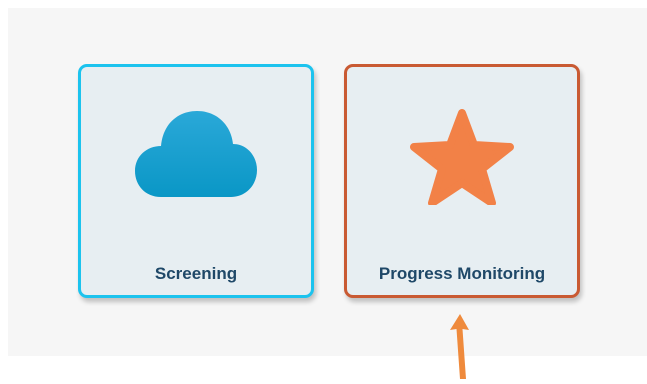  What do you see at coordinates (196, 153) in the screenshot?
I see `cloud-icon` at bounding box center [196, 153].